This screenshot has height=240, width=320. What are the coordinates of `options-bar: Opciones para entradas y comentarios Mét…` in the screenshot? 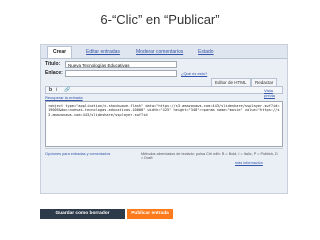 It's located at (164, 157).